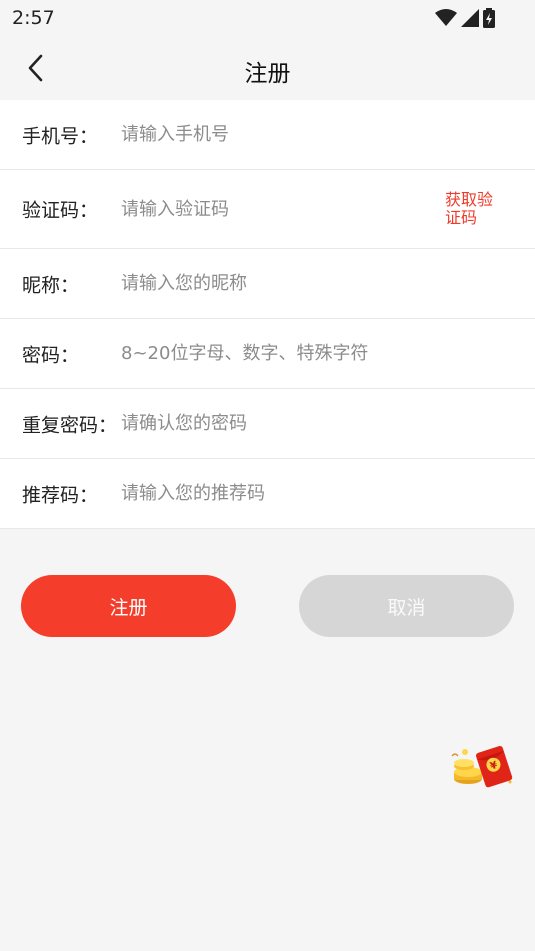 This screenshot has width=535, height=951. What do you see at coordinates (475, 209) in the screenshot?
I see `get-code-button: 获取验证码` at bounding box center [475, 209].